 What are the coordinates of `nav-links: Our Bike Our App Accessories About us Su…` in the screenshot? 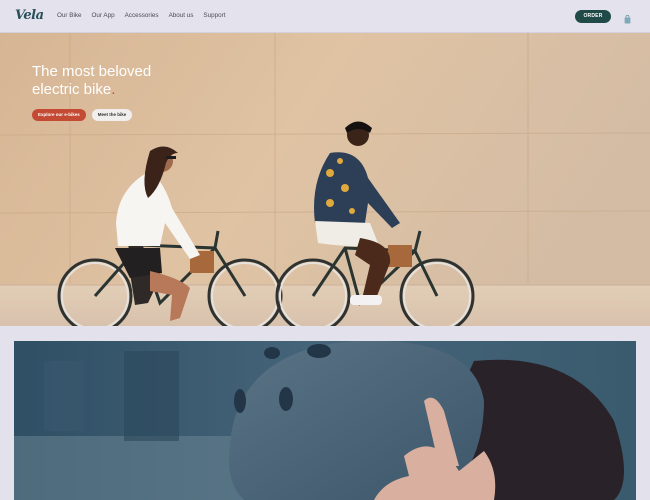 It's located at (141, 15).